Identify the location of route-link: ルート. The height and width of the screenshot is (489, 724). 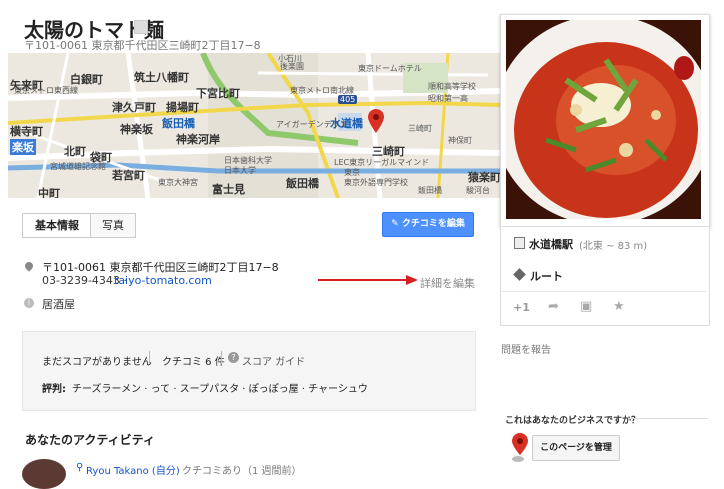
(546, 276).